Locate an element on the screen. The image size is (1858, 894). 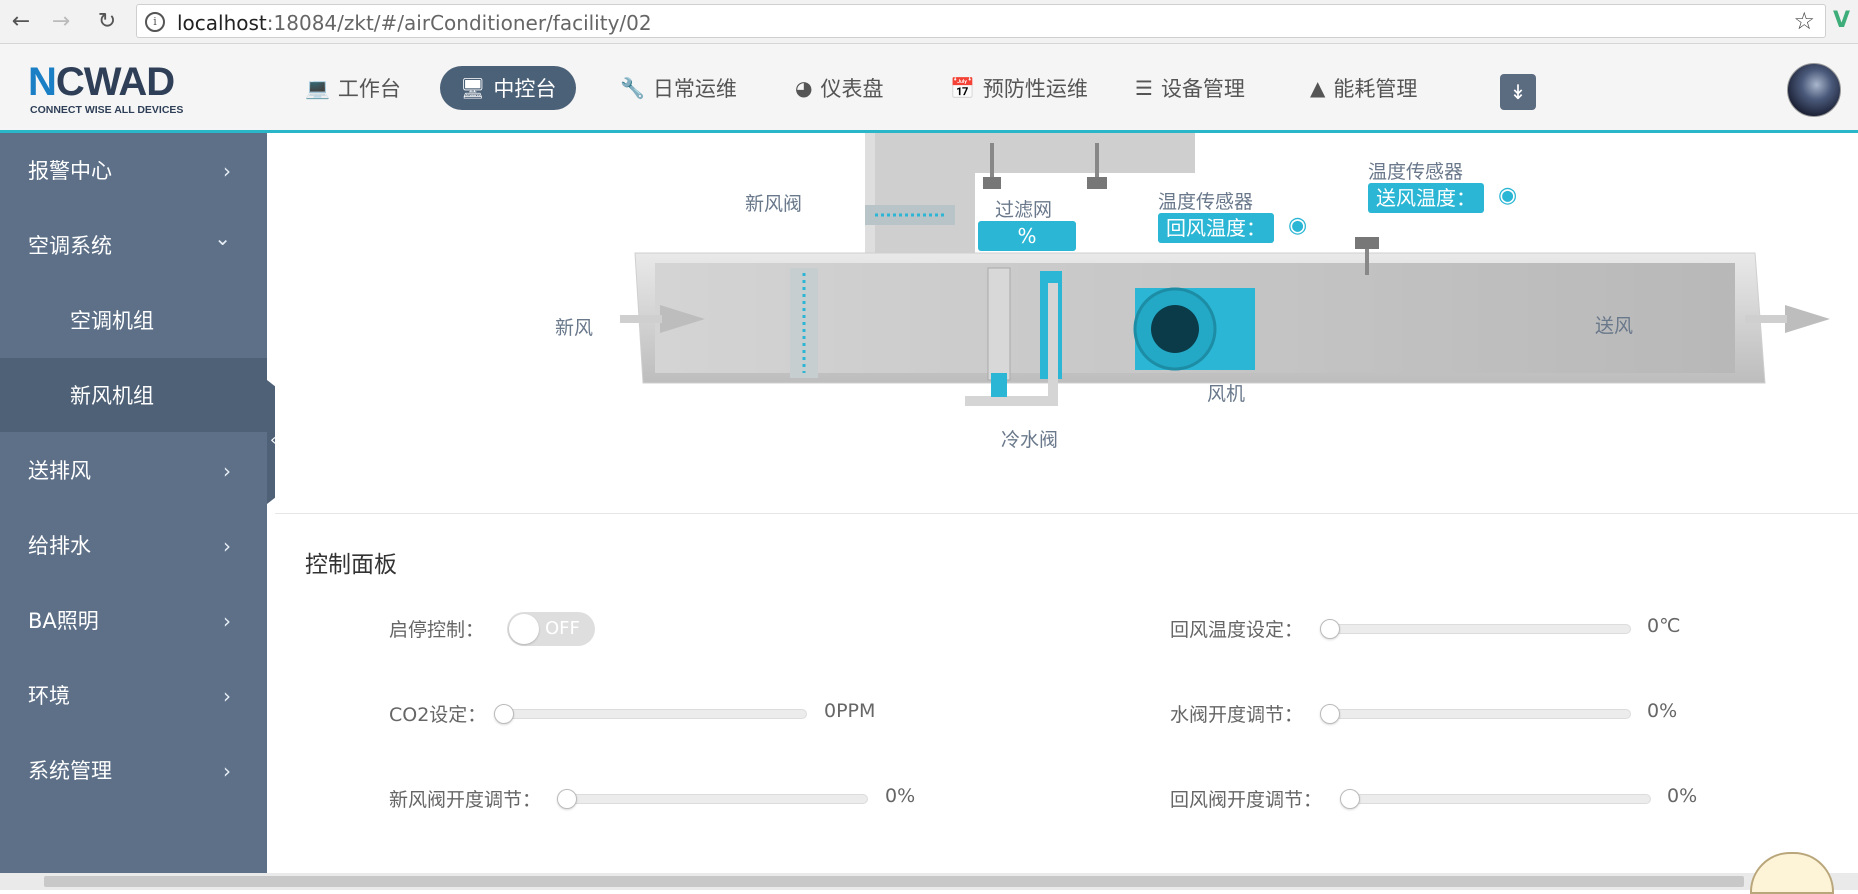
fresh-valve-slider is located at coordinates (712, 799).